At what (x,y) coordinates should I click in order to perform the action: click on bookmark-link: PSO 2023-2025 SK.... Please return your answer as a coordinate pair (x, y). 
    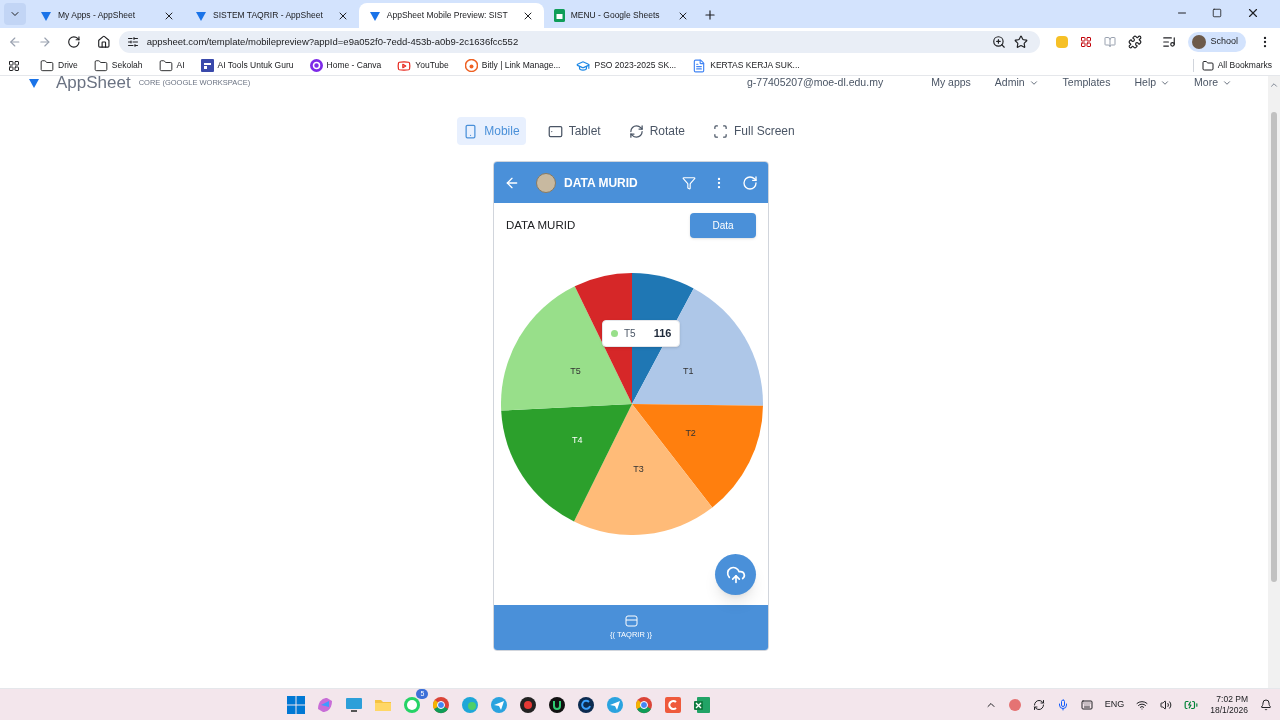
    Looking at the image, I should click on (626, 65).